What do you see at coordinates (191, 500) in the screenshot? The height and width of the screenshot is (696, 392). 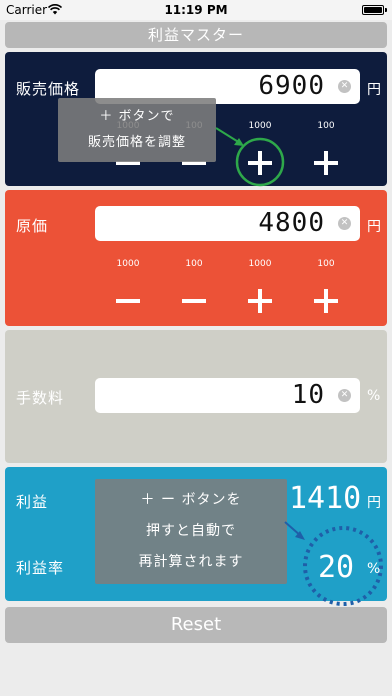 I see `tooltip-line: ＋ ー ボタンを` at bounding box center [191, 500].